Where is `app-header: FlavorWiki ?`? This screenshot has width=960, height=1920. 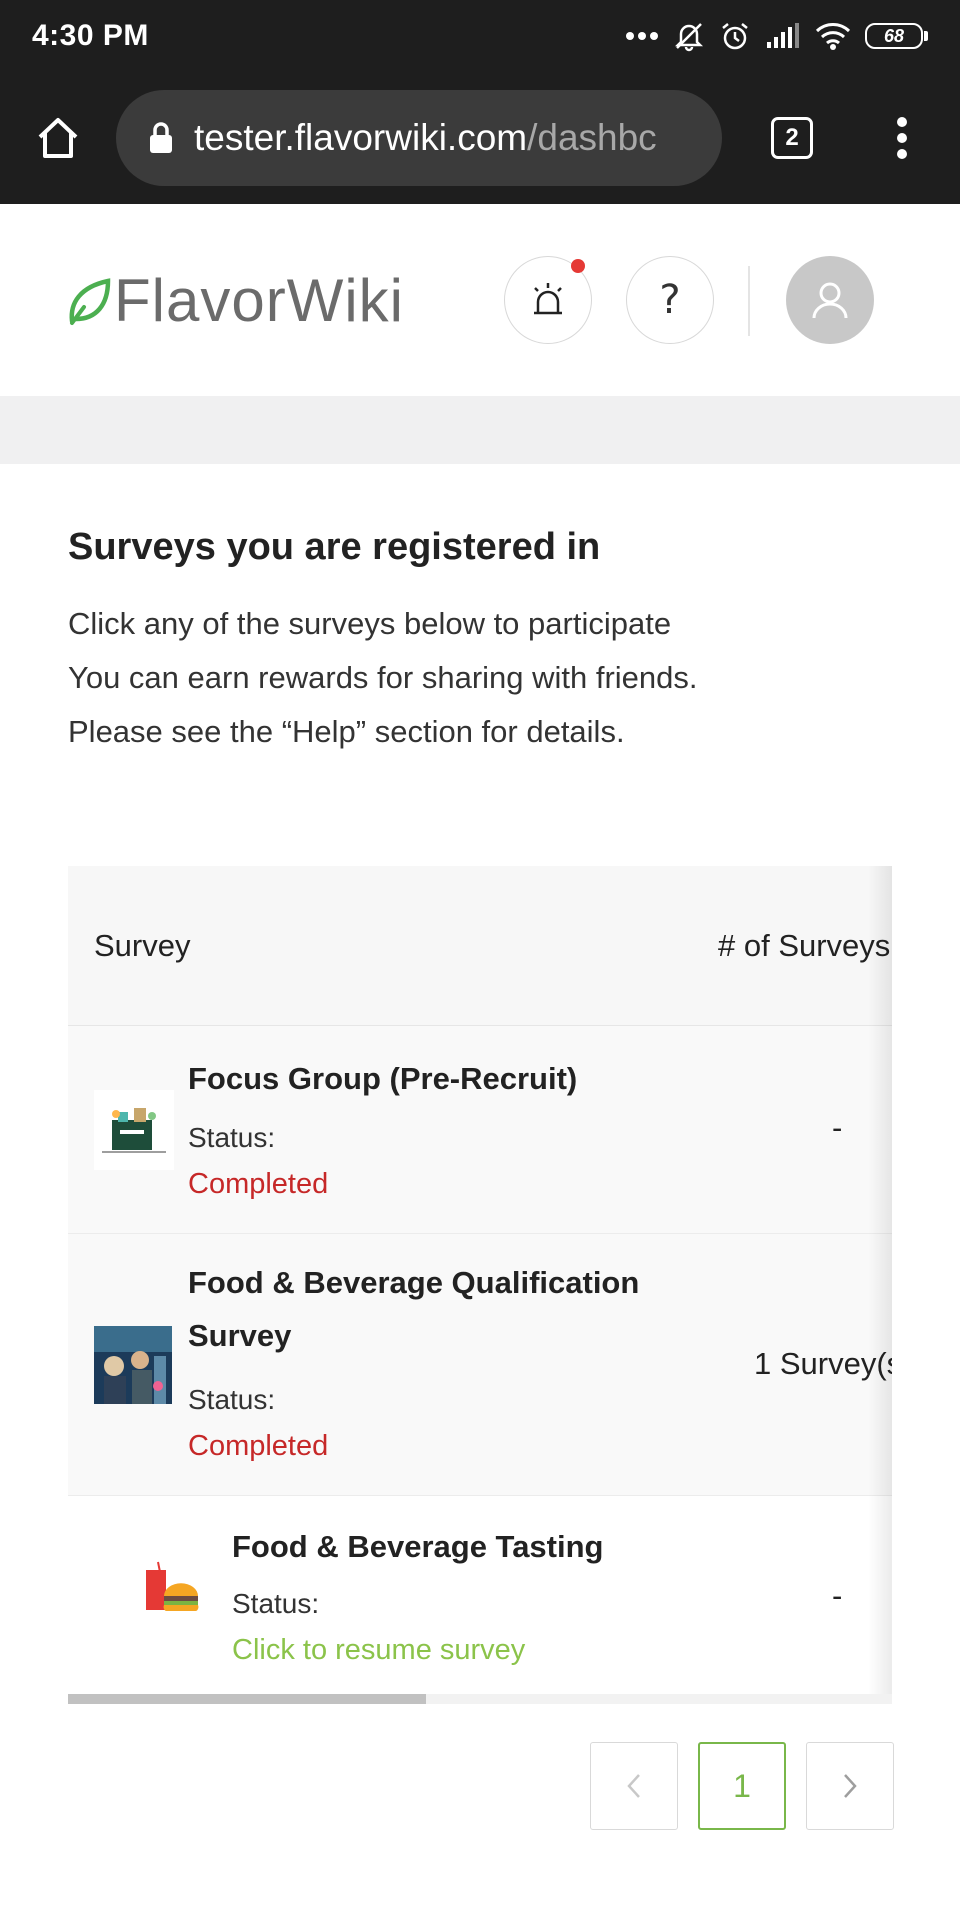 app-header: FlavorWiki ? is located at coordinates (480, 300).